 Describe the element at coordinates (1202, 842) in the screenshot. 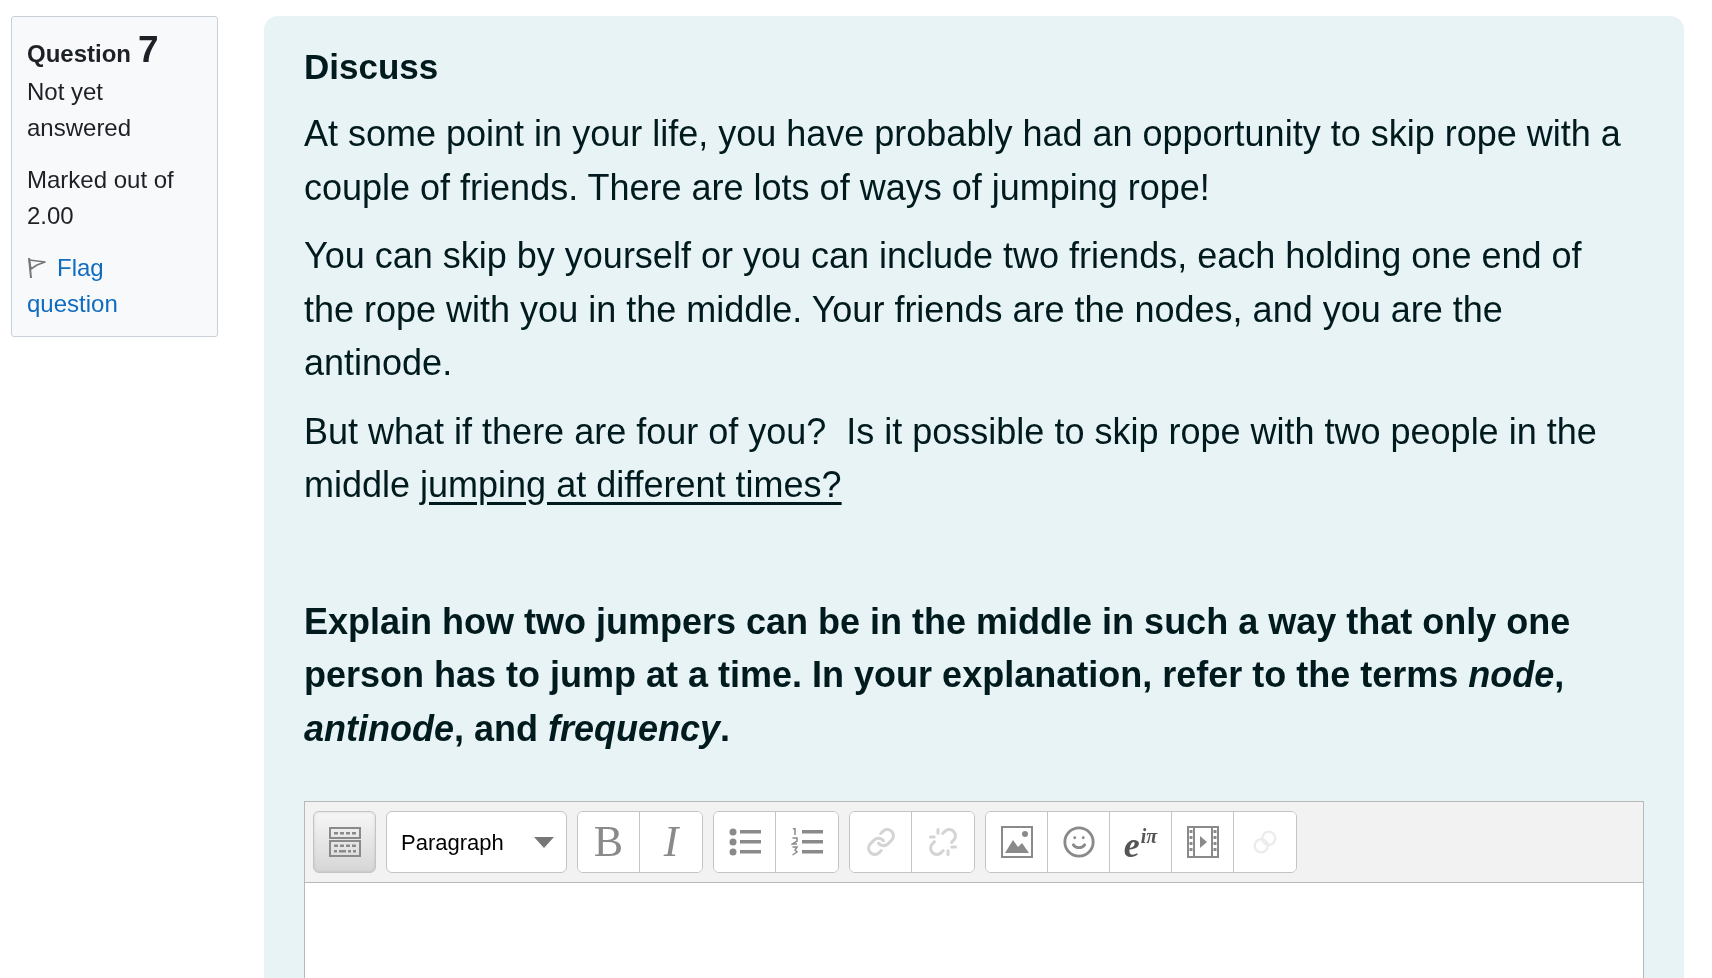

I see `film-strip-icon` at that location.